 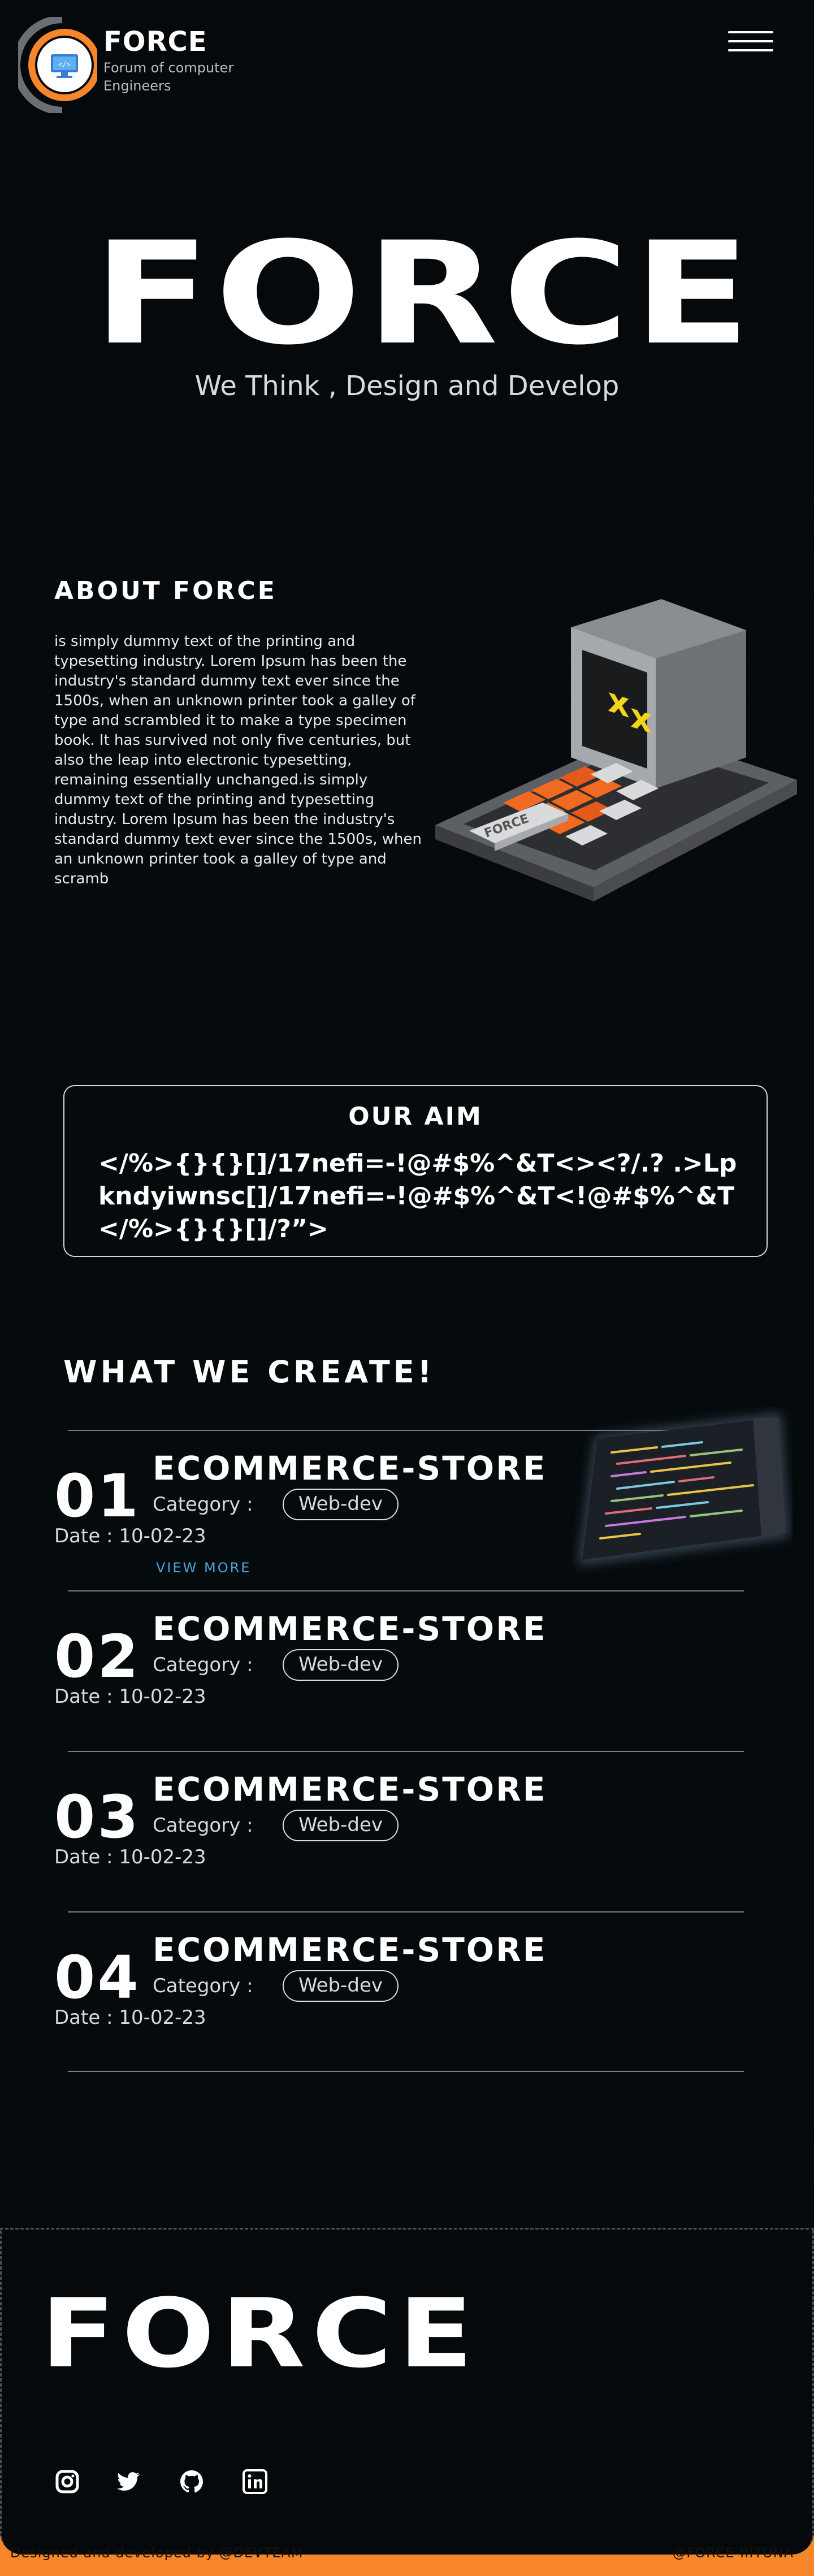 What do you see at coordinates (165, 590) in the screenshot?
I see `about-heading: ABOUT FORCE` at bounding box center [165, 590].